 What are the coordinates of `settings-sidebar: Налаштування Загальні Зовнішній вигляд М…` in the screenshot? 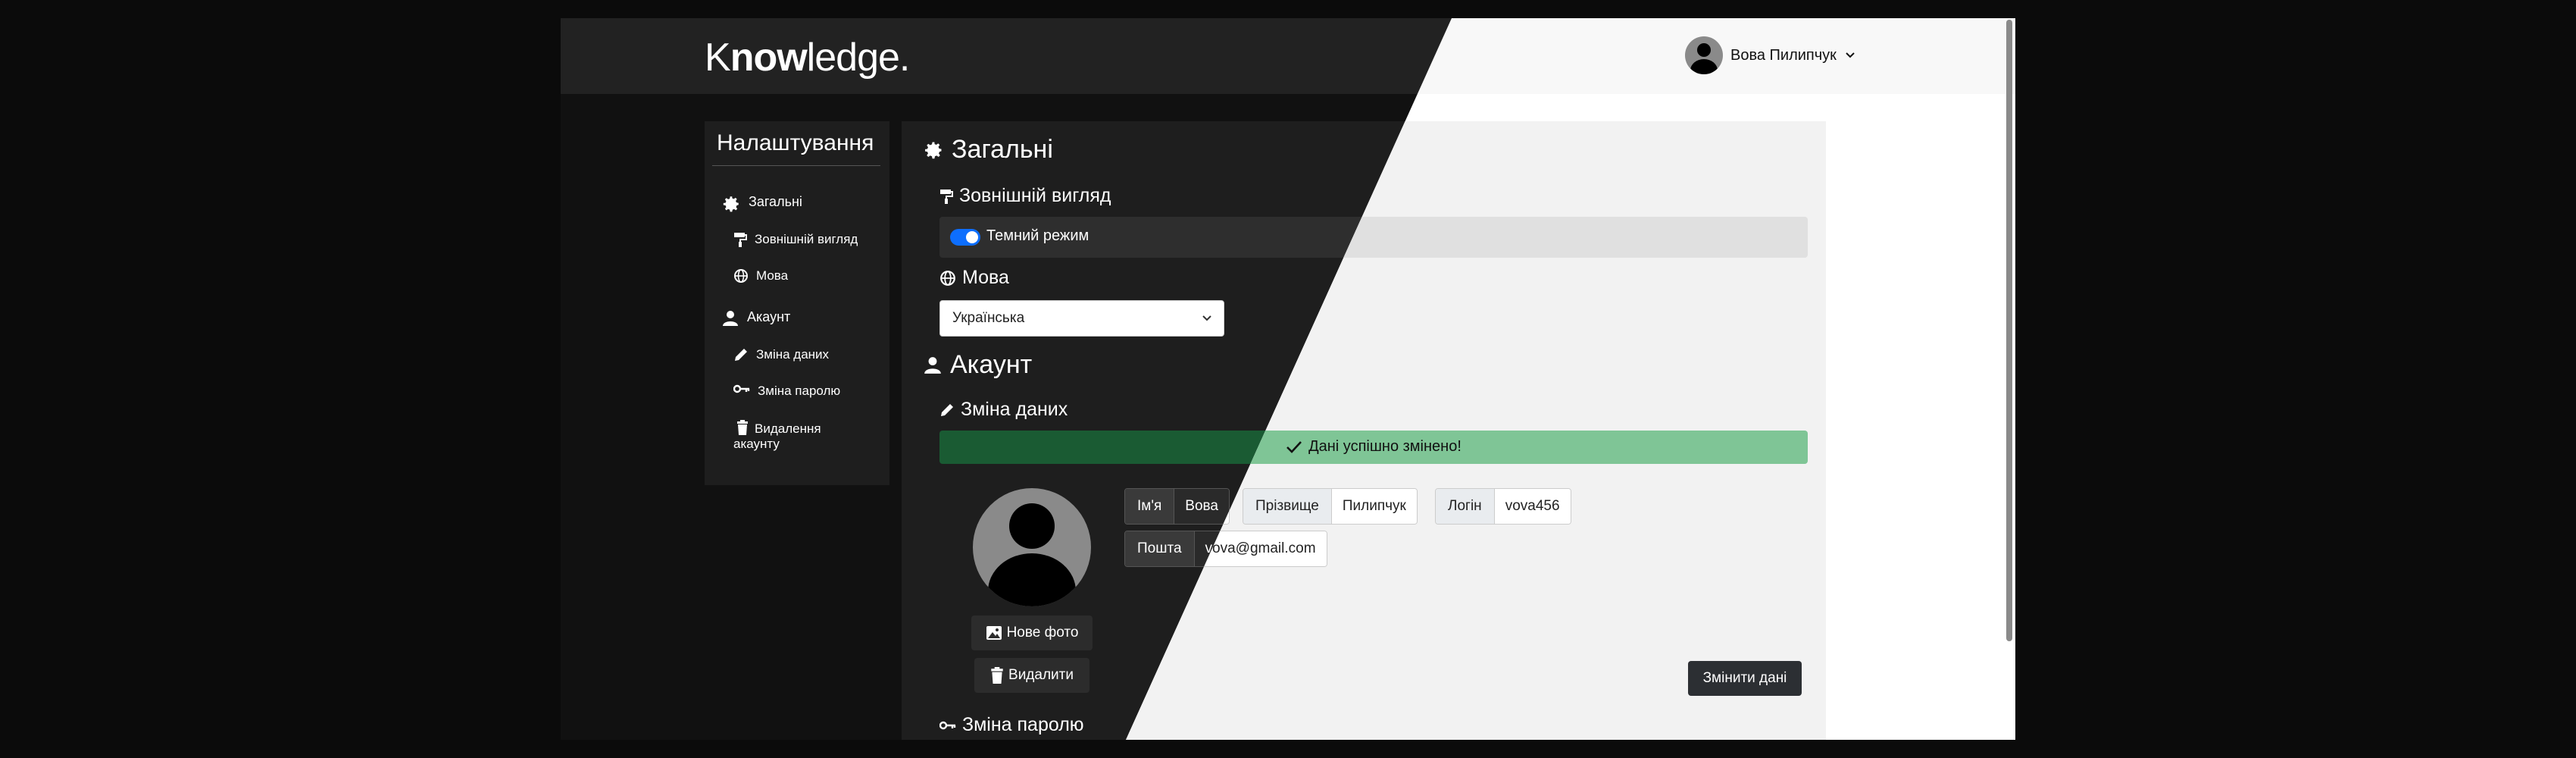 It's located at (797, 303).